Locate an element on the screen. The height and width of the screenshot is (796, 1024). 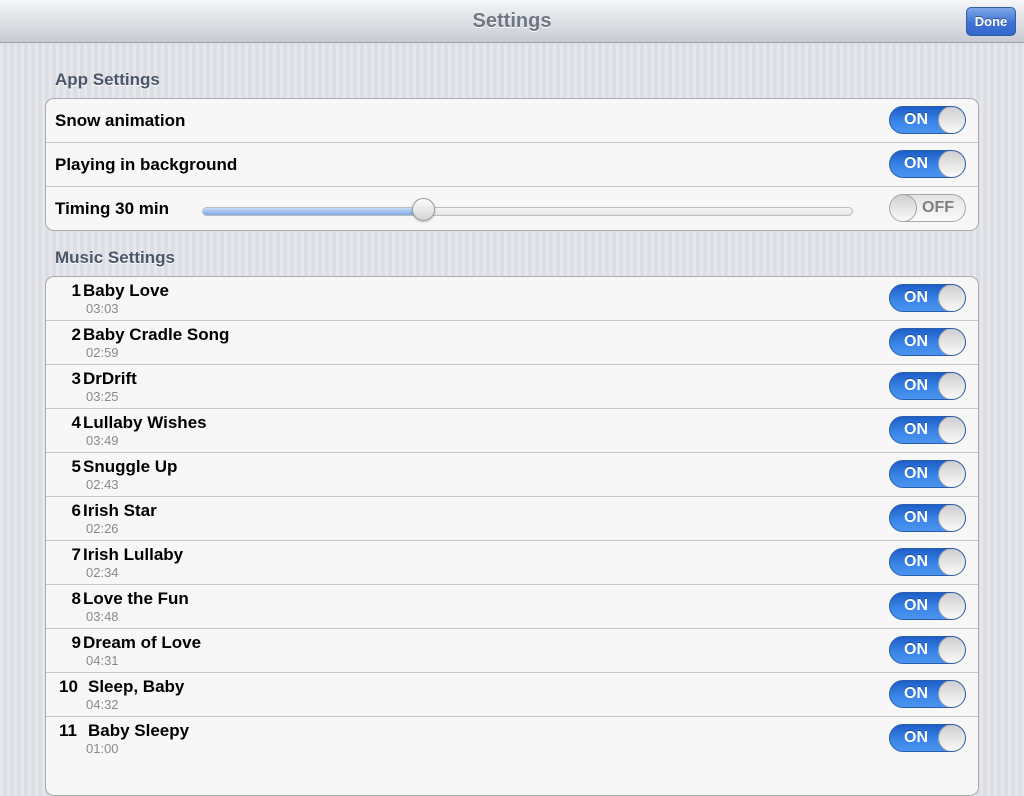
playing-background-row: Playing in background ON is located at coordinates (512, 164).